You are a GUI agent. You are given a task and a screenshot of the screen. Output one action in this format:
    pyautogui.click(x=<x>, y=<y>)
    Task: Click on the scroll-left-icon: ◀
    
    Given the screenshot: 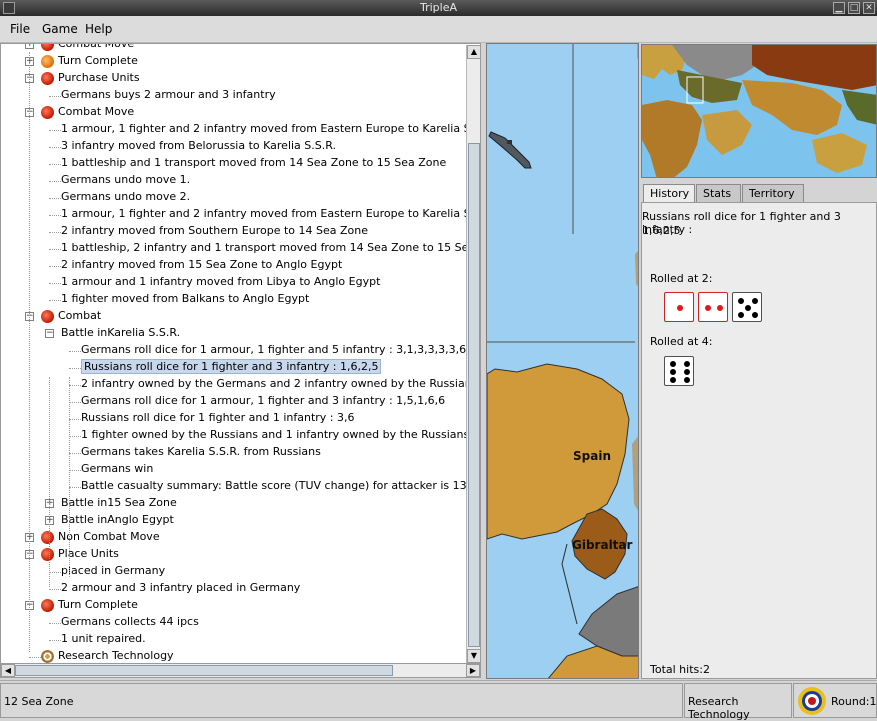 What is the action you would take?
    pyautogui.click(x=8, y=670)
    